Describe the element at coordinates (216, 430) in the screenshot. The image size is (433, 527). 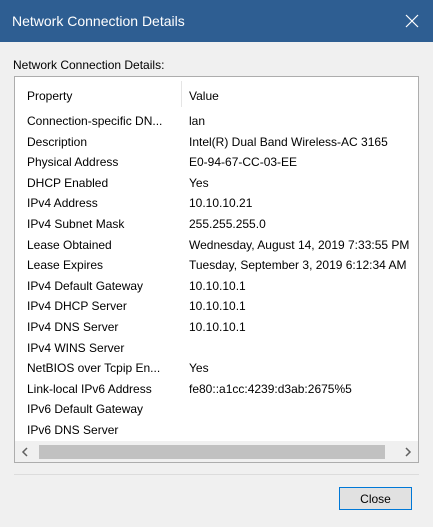
I see `list-row: IPv6 DNS Server` at that location.